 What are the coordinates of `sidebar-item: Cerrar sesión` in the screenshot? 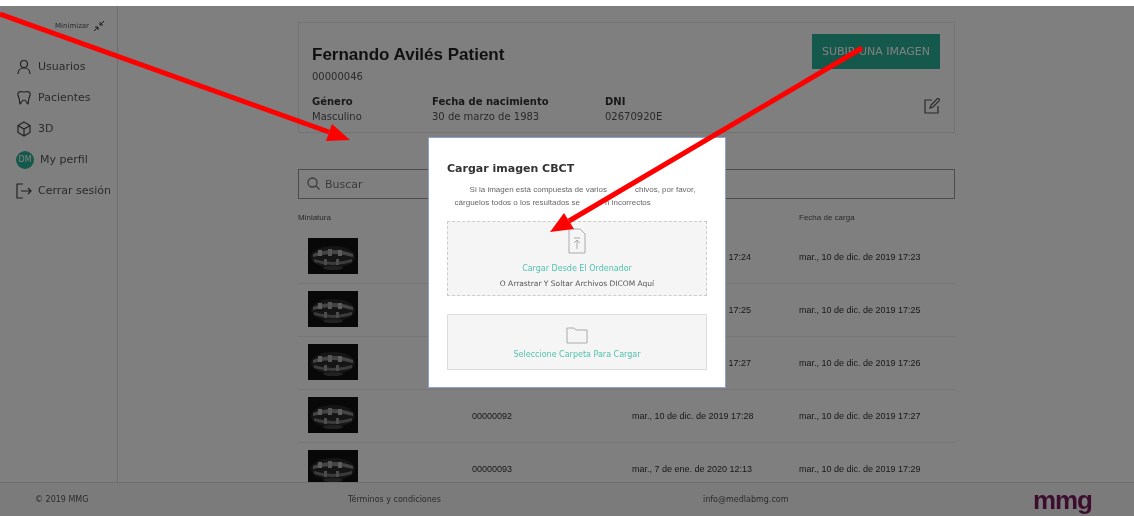 It's located at (66, 190).